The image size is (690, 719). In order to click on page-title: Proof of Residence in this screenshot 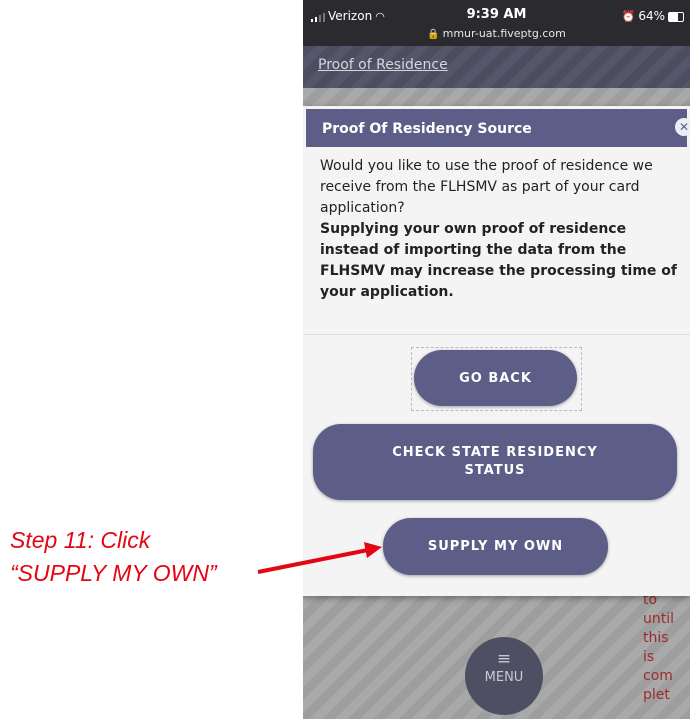, I will do `click(383, 65)`.